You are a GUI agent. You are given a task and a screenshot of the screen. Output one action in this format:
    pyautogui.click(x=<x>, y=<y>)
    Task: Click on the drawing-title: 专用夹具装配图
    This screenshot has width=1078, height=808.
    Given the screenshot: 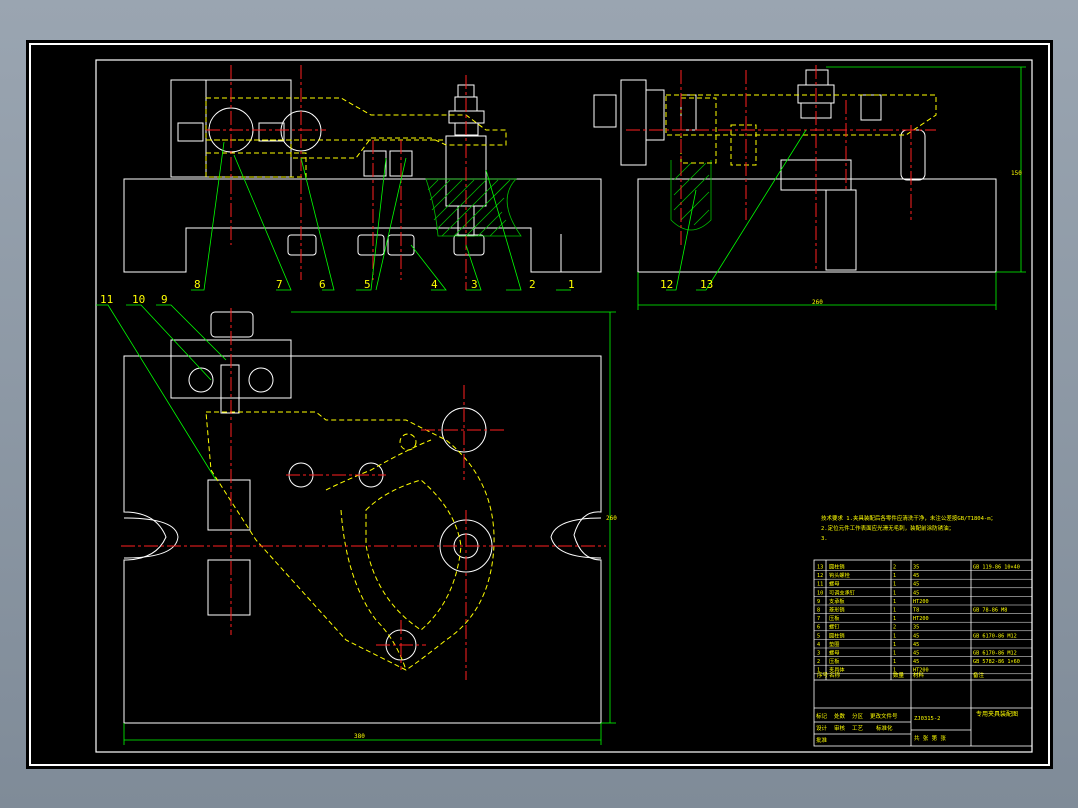 What is the action you would take?
    pyautogui.click(x=997, y=714)
    